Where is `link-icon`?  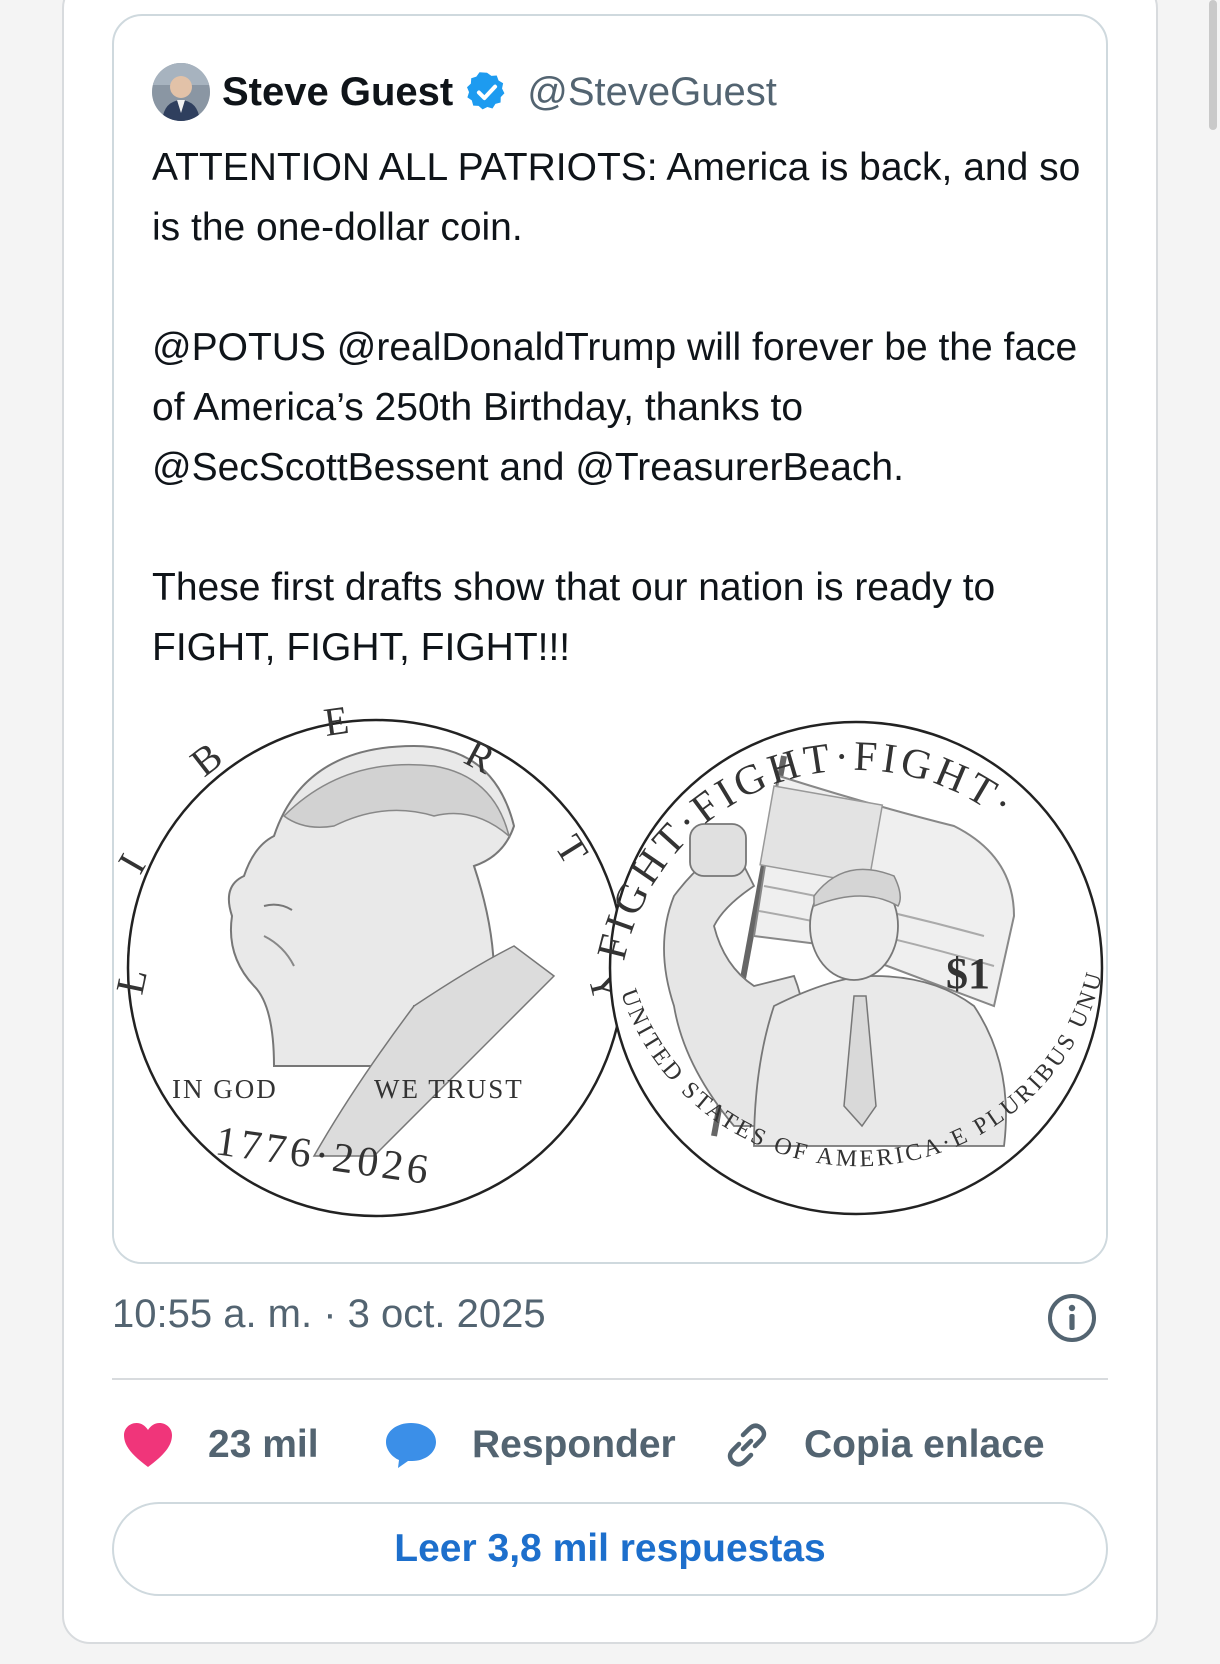
link-icon is located at coordinates (747, 1445).